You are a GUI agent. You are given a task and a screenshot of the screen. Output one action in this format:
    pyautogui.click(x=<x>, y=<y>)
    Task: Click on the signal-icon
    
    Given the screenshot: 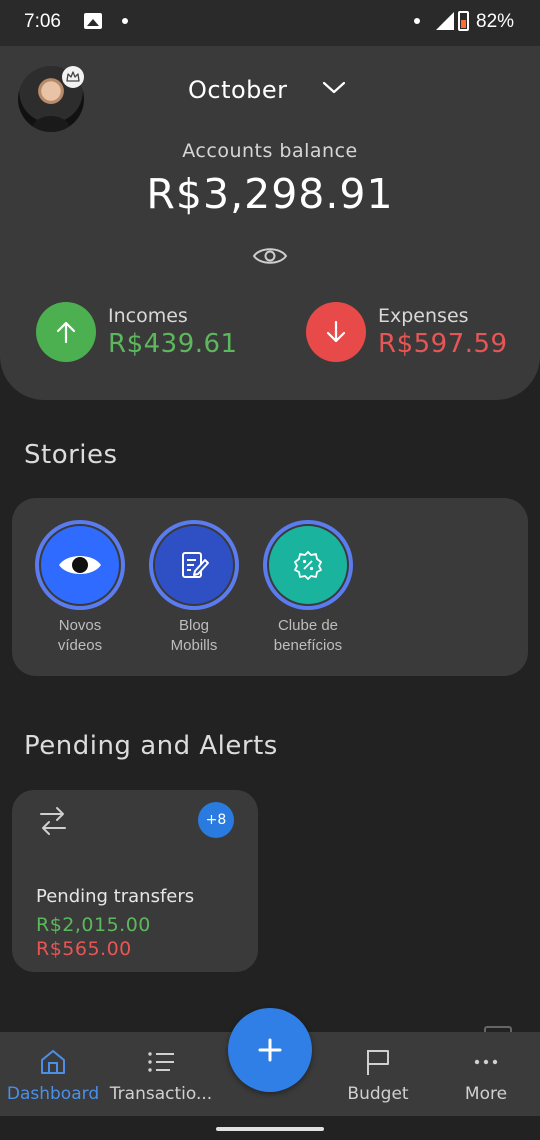 What is the action you would take?
    pyautogui.click(x=445, y=21)
    